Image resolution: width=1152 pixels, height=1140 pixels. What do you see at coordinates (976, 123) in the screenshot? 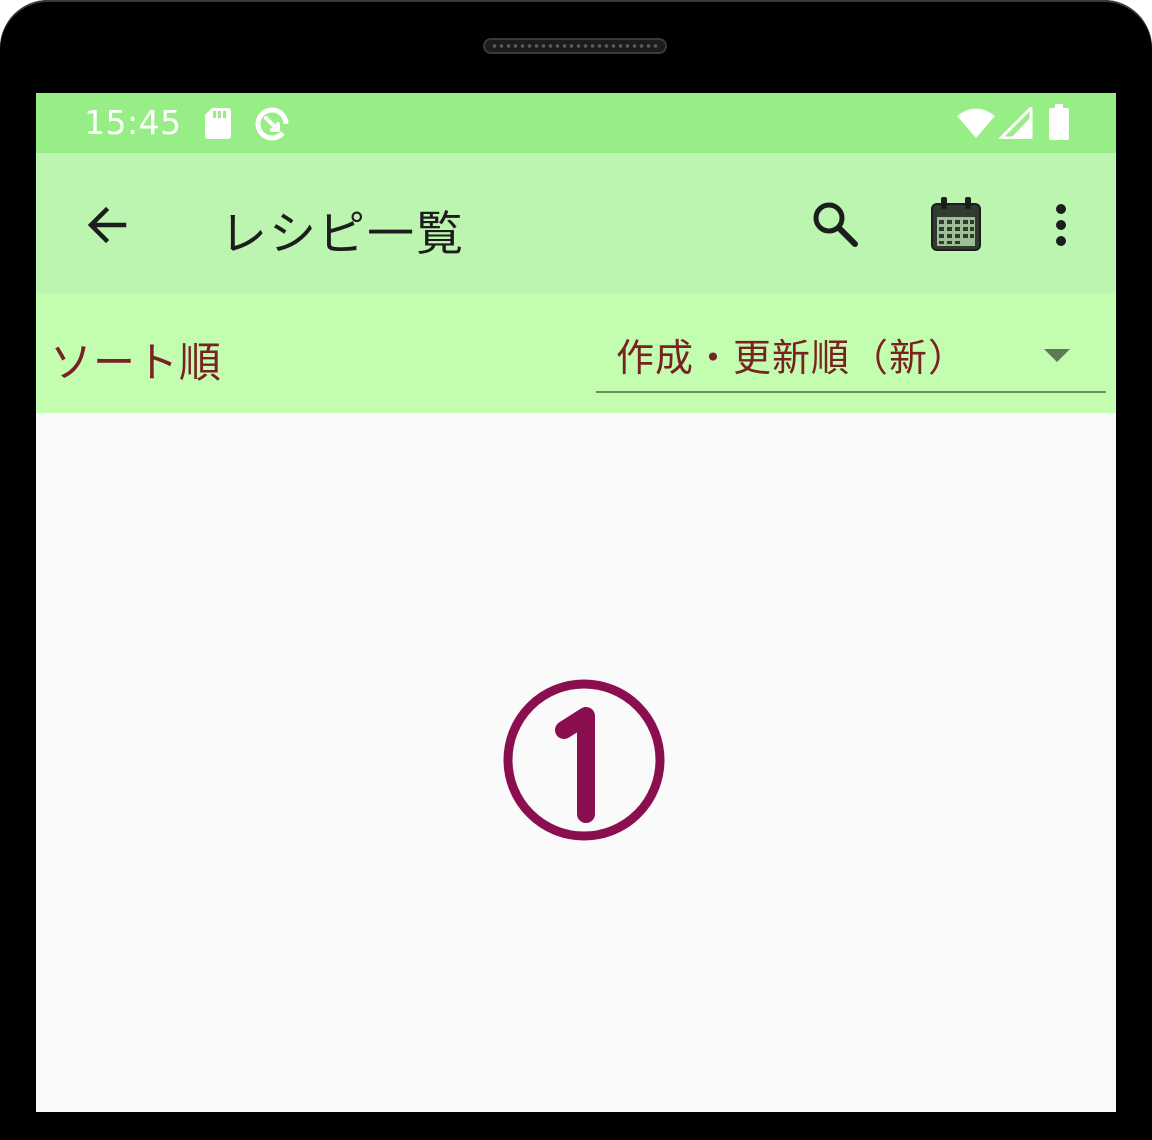
I see `wifi-icon` at bounding box center [976, 123].